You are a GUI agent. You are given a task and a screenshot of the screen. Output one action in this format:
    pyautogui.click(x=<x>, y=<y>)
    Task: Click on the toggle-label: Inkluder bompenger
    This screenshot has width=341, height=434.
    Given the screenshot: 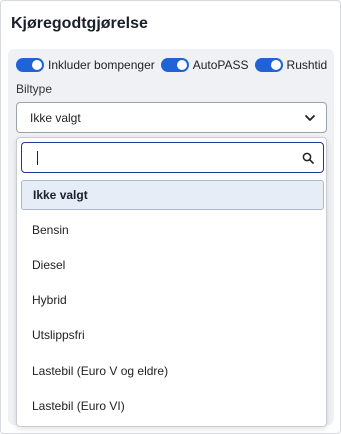 What is the action you would take?
    pyautogui.click(x=101, y=65)
    